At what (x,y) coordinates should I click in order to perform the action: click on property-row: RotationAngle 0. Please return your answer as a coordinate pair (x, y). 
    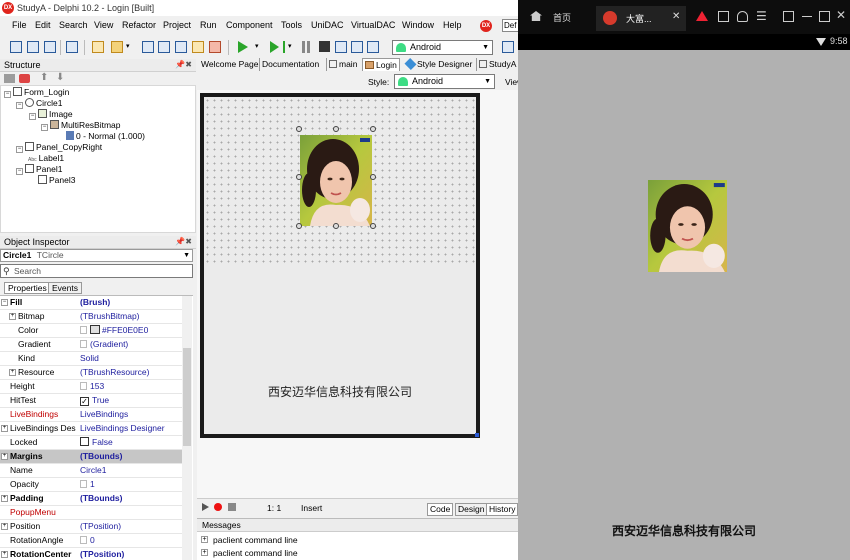
    Looking at the image, I should click on (91, 541).